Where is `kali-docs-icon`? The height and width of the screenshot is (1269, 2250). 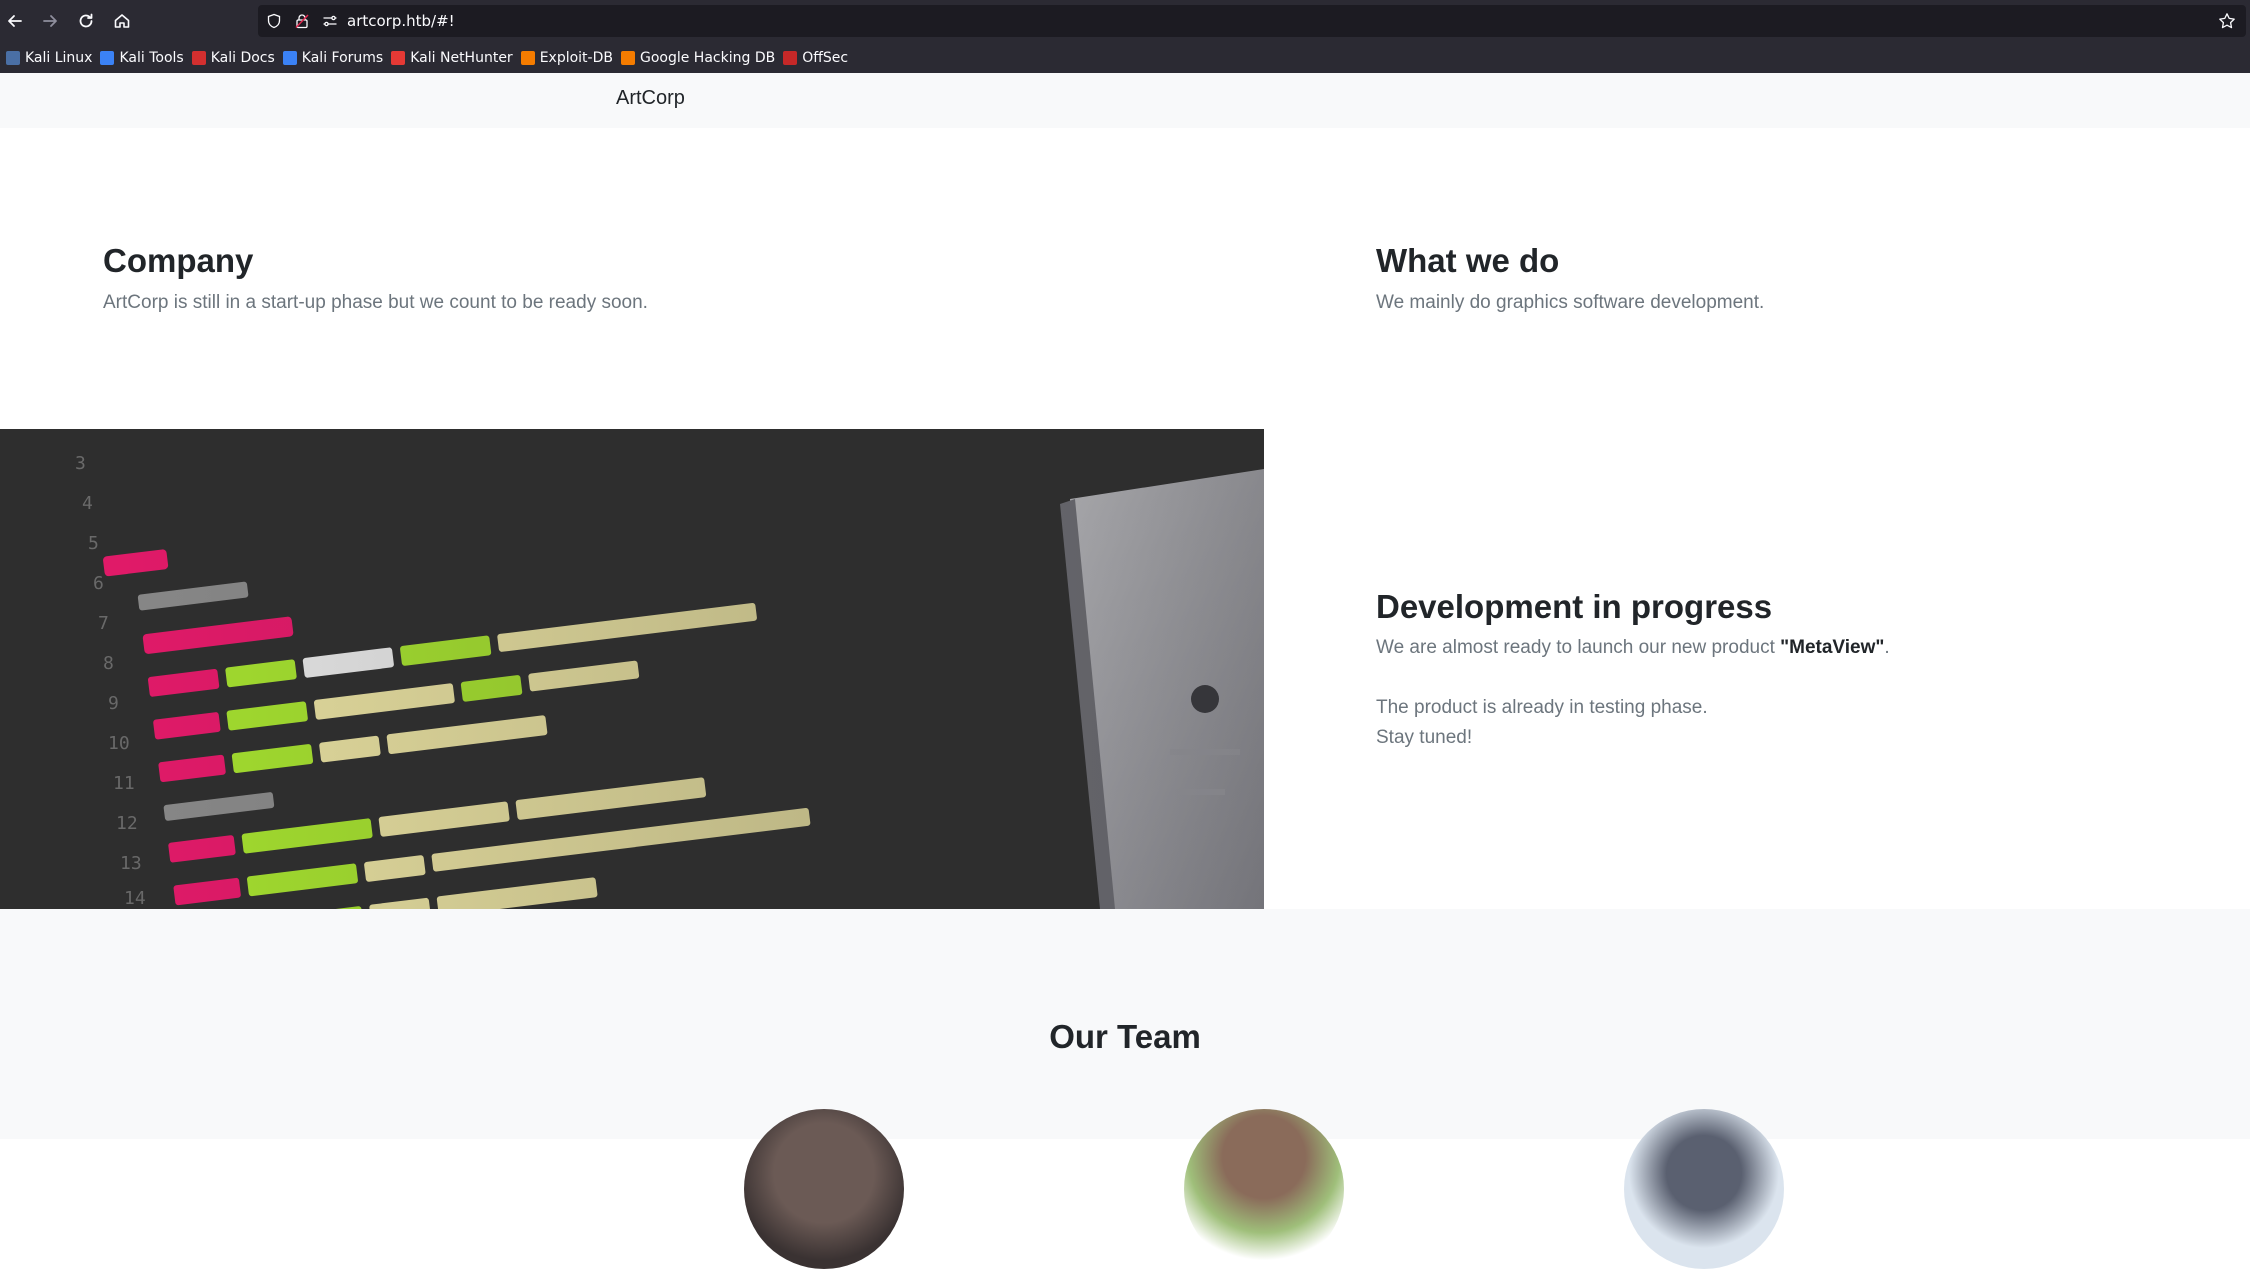 kali-docs-icon is located at coordinates (198, 57).